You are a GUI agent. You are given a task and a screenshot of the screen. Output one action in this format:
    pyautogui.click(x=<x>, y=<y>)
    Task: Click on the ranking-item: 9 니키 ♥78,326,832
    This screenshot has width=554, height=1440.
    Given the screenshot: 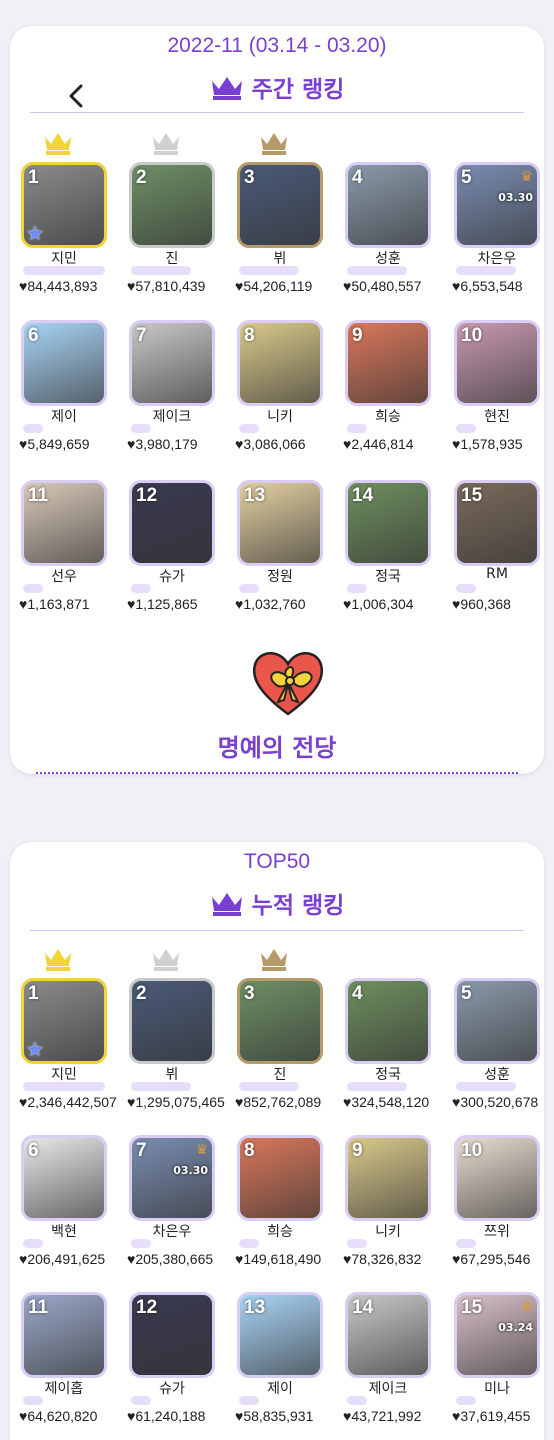 What is the action you would take?
    pyautogui.click(x=390, y=1210)
    